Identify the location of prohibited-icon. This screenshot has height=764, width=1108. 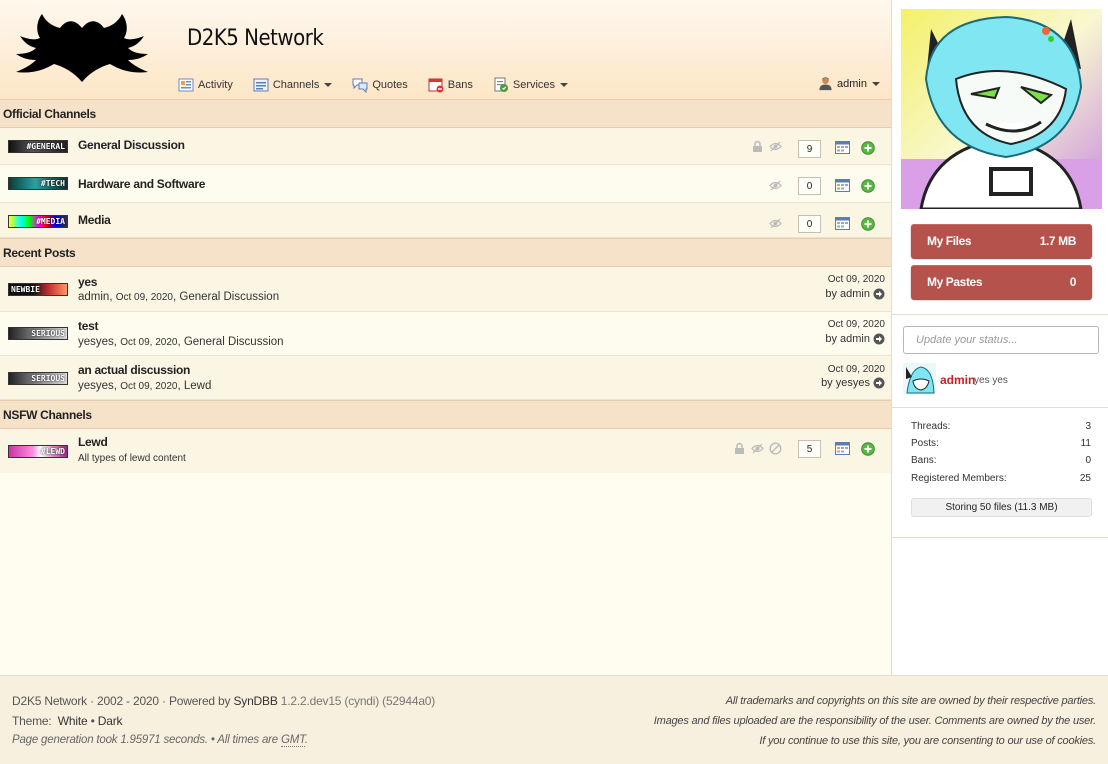
(775, 448).